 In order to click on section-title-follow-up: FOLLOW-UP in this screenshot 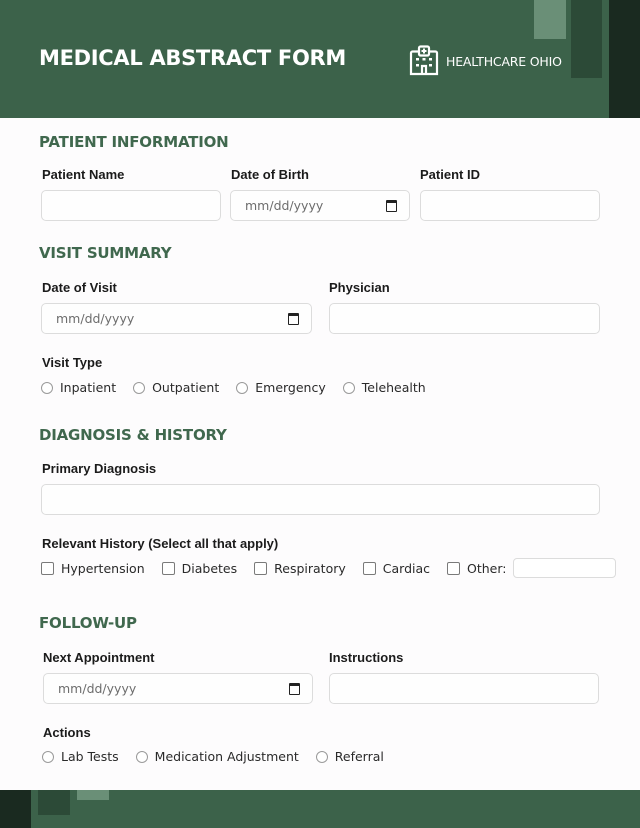, I will do `click(88, 623)`.